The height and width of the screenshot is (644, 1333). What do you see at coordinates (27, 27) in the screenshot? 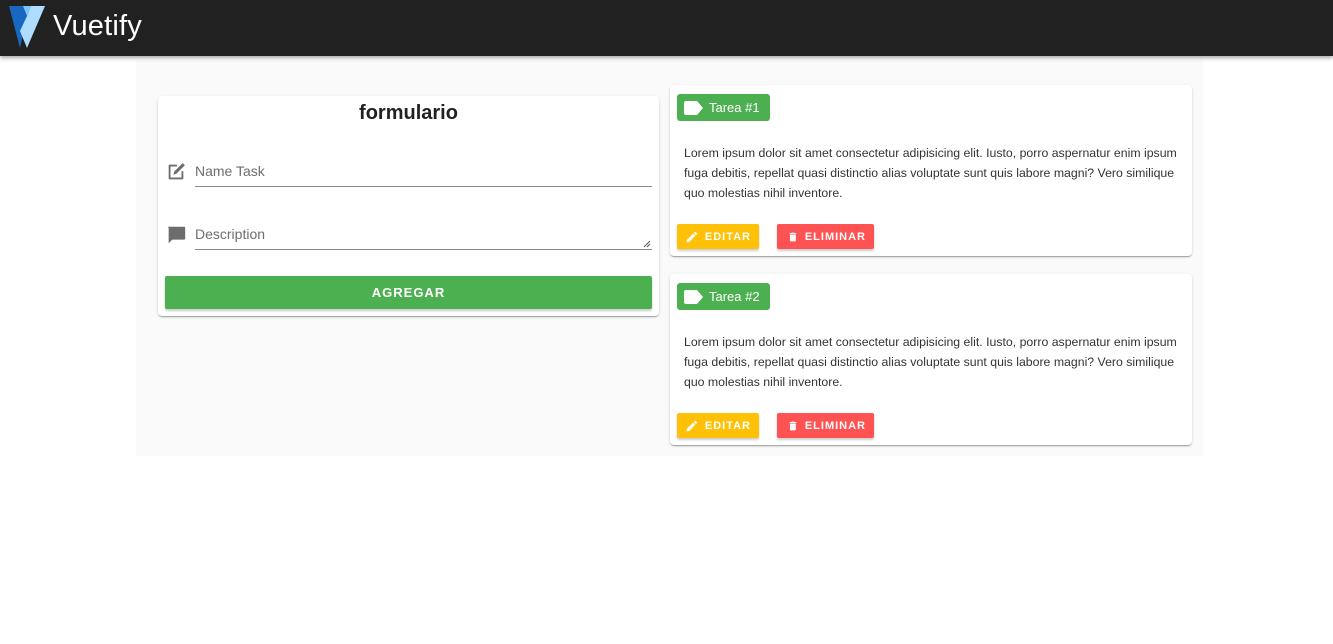
I see `vuetify-logo-icon` at bounding box center [27, 27].